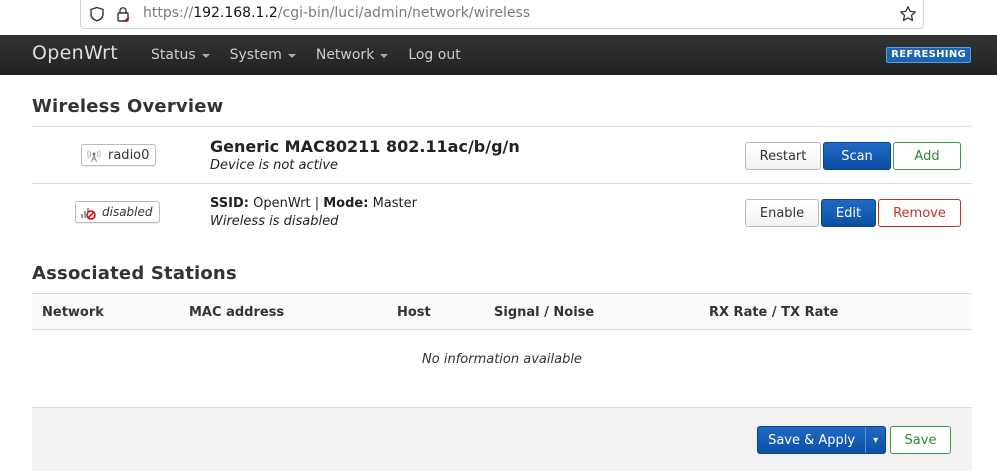 This screenshot has height=471, width=997. Describe the element at coordinates (365, 146) in the screenshot. I see `radio-name: Generic MAC80211 802.11ac/b/g/n` at that location.